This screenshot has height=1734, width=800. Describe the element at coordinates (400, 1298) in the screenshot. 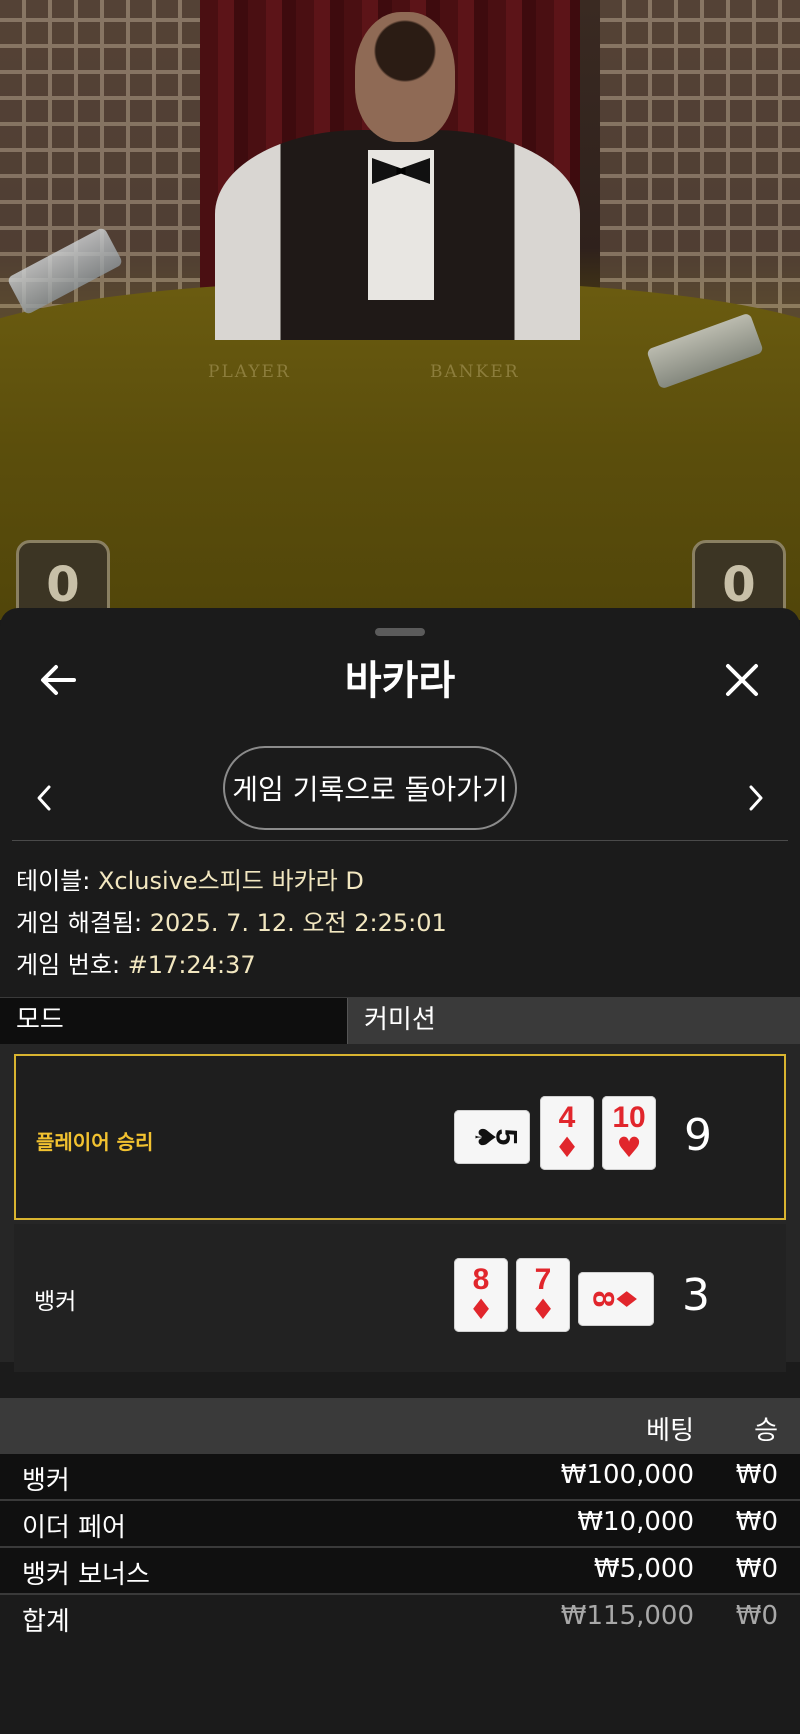

I see `banker-result-row: 뱅커 8 ♦ 7 ♦ 8 ♦ 3` at that location.